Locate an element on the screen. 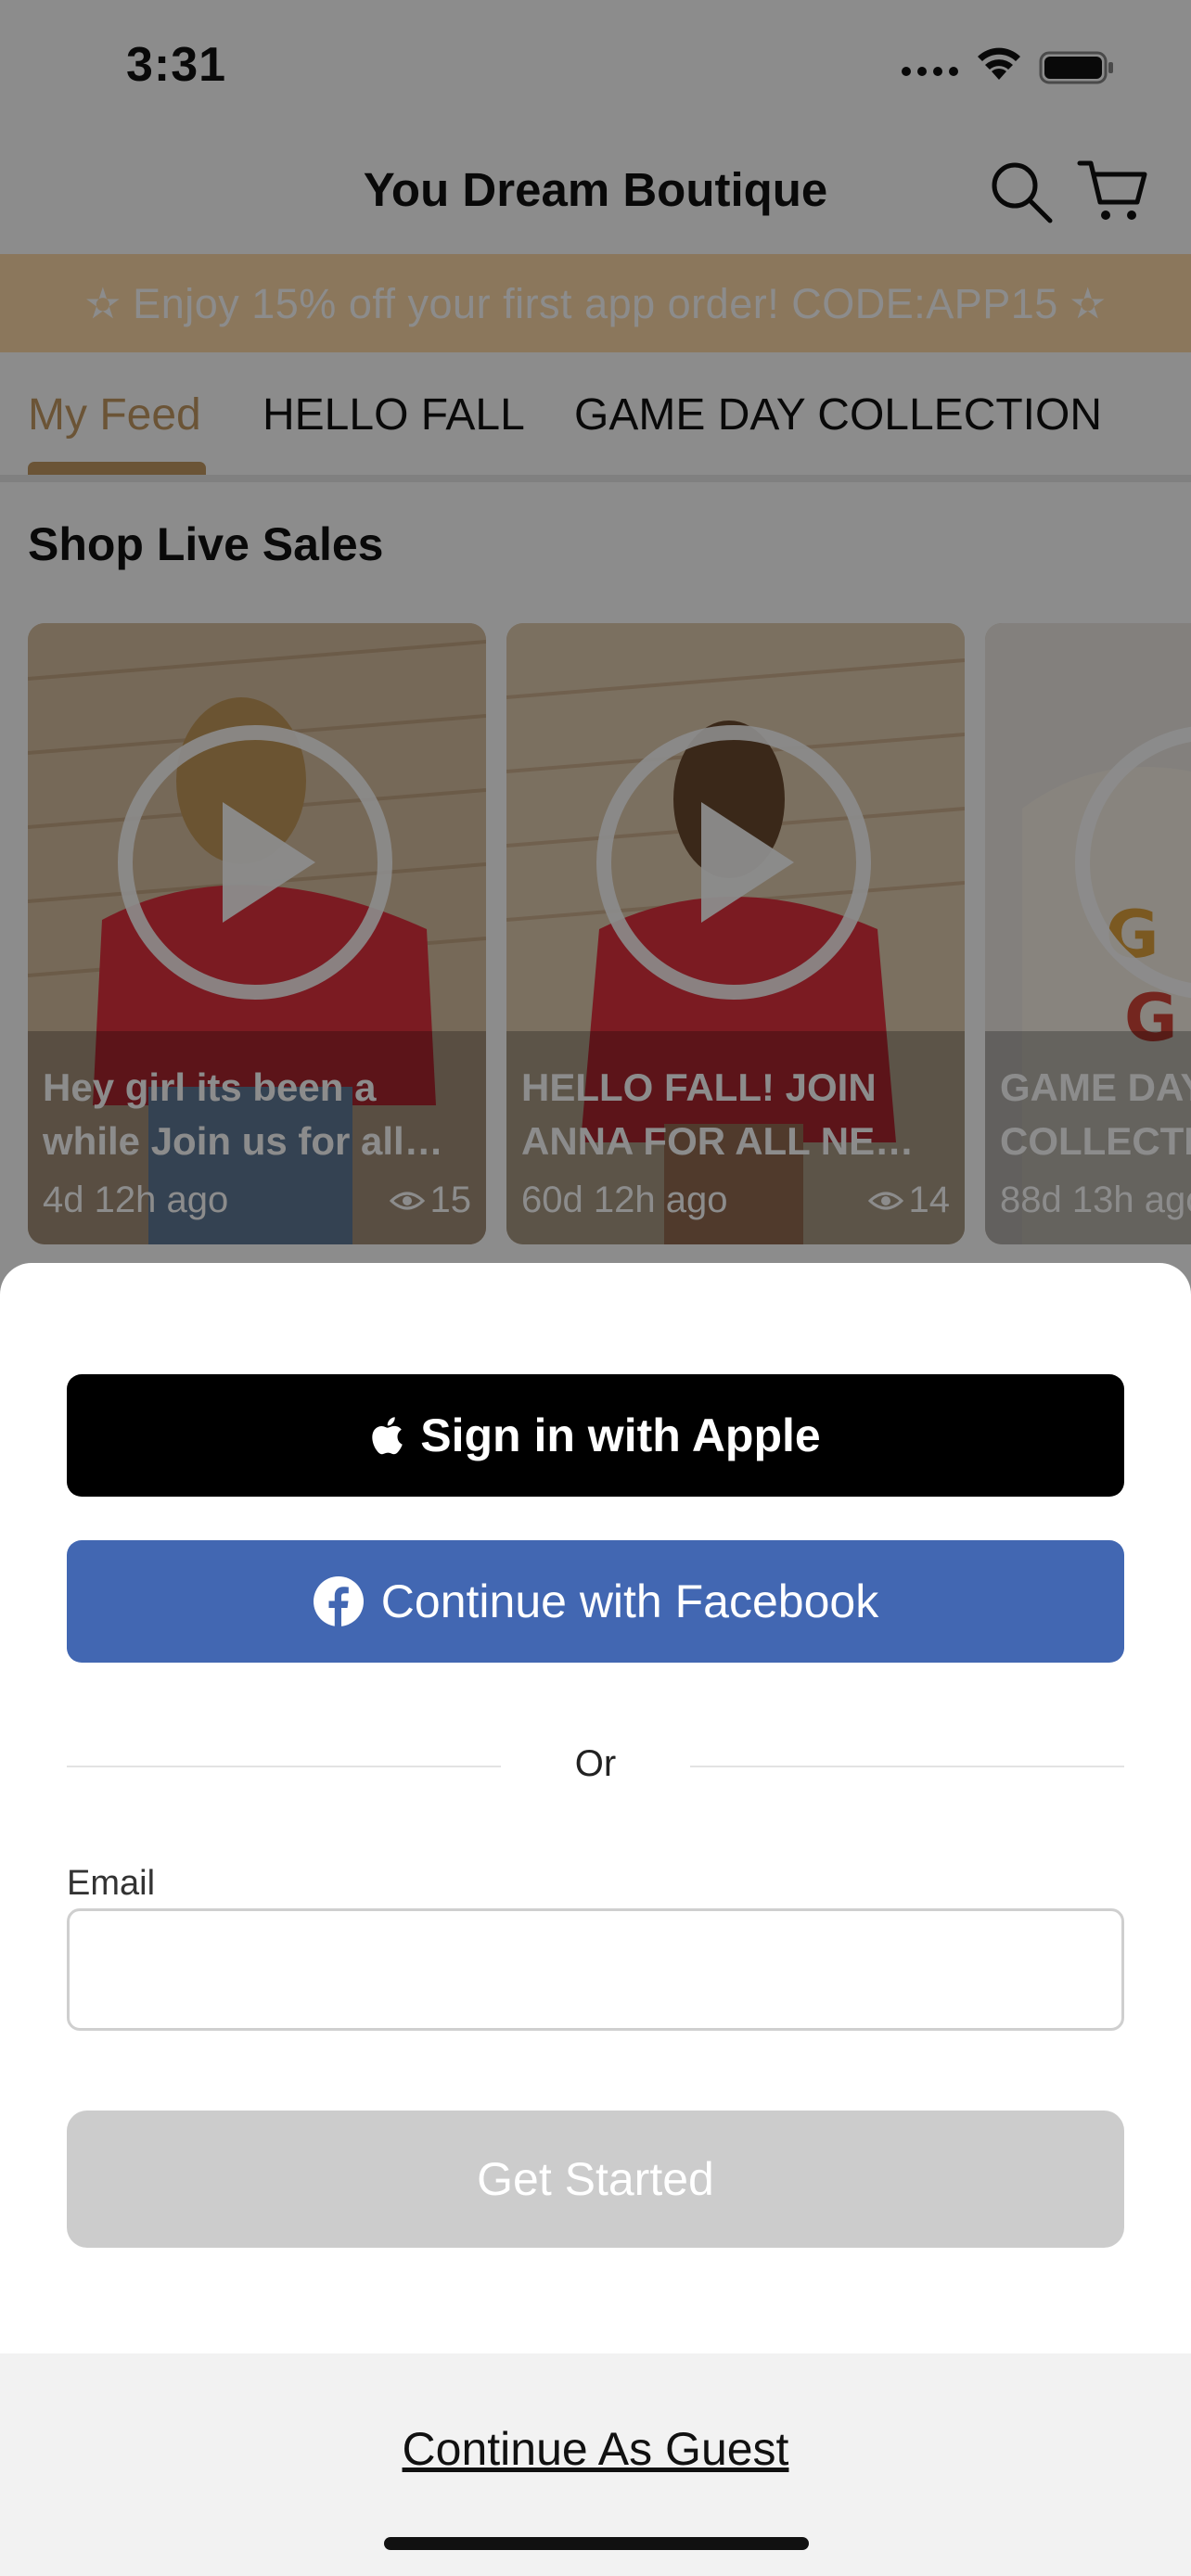 This screenshot has width=1191, height=2576. home-indicator is located at coordinates (597, 2543).